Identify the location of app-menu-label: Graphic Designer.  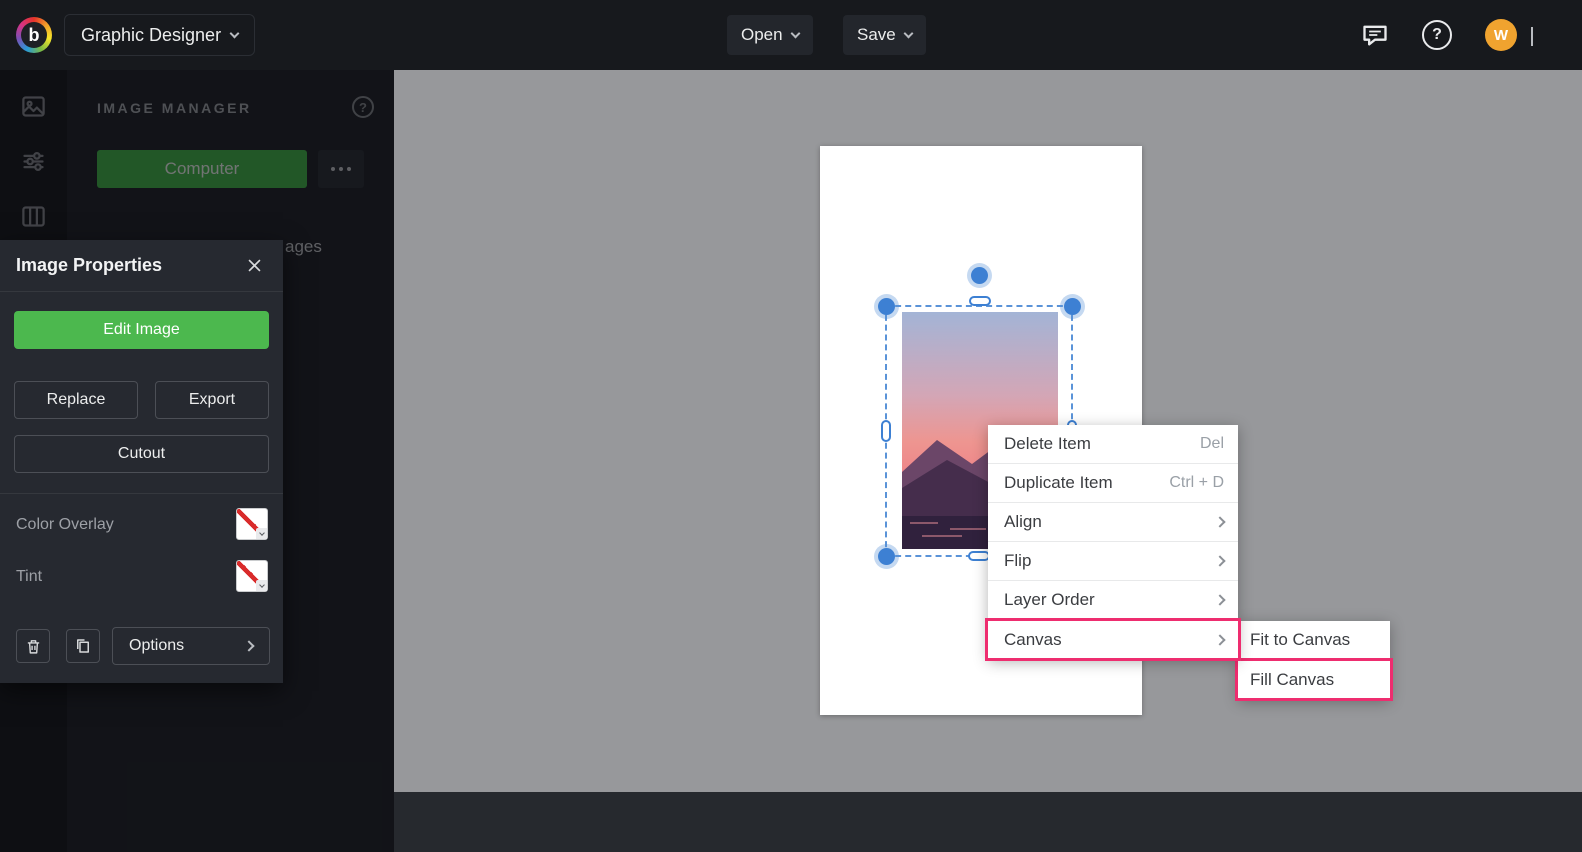
(151, 34).